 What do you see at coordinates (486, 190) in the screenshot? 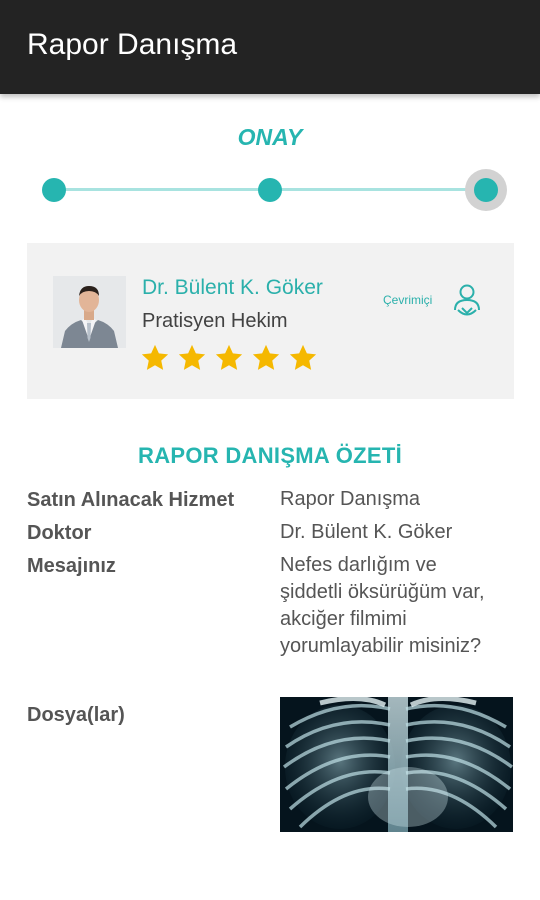
I see `step-3-dot` at bounding box center [486, 190].